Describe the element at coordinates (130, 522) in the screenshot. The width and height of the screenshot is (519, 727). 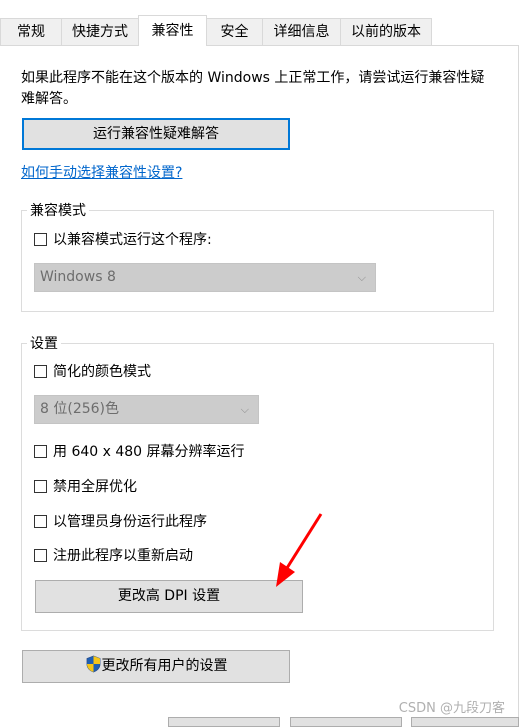
I see `run-as-admin-label: 以管理员身份运行此程序` at that location.